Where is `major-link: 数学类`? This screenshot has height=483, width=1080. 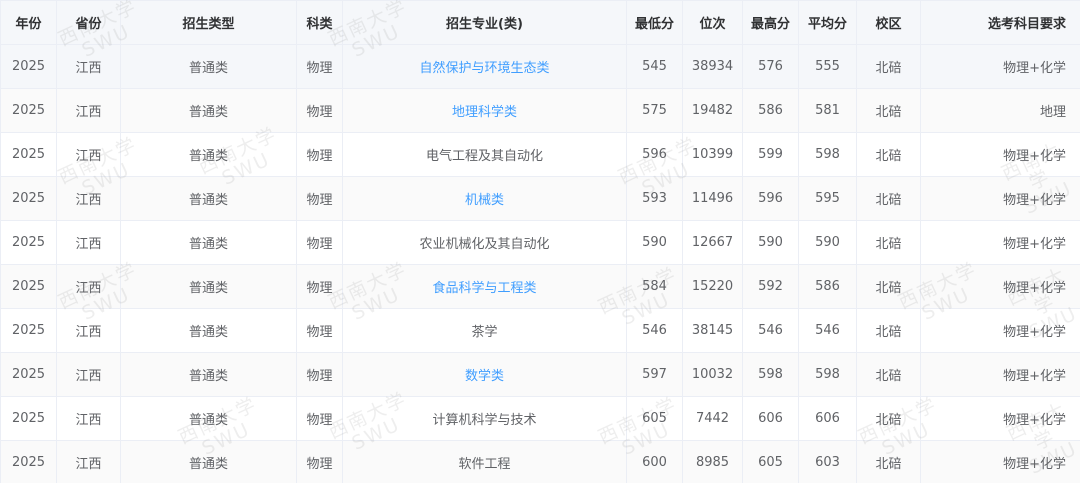 major-link: 数学类 is located at coordinates (484, 374).